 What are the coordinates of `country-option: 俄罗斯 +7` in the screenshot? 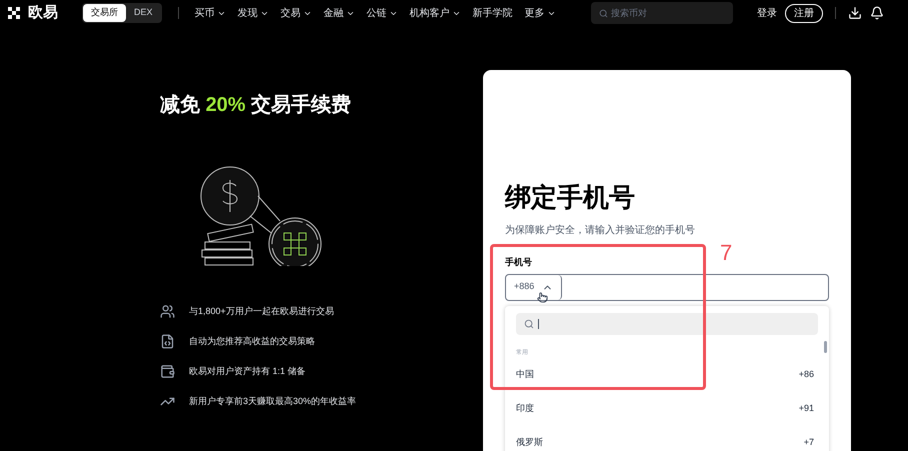 It's located at (667, 438).